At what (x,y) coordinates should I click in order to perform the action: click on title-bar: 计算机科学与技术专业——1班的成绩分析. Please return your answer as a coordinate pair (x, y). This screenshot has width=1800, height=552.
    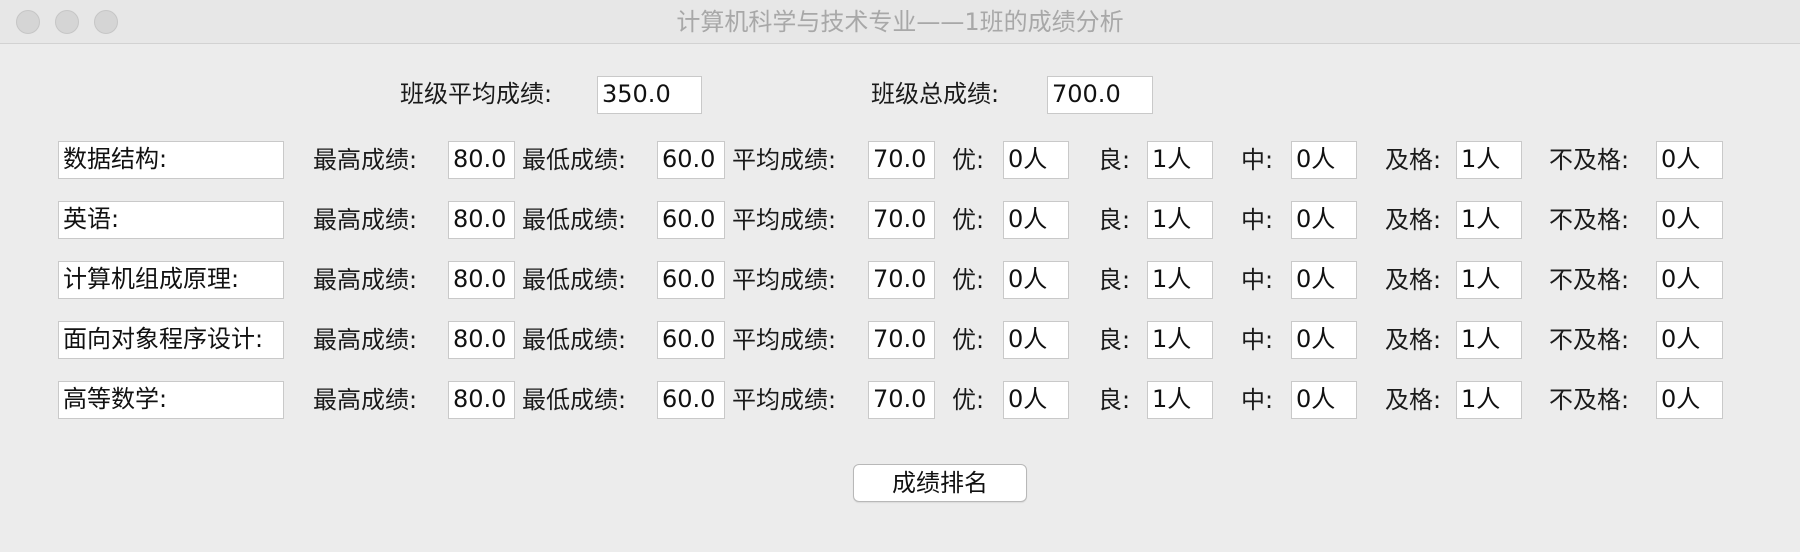
    Looking at the image, I should click on (900, 22).